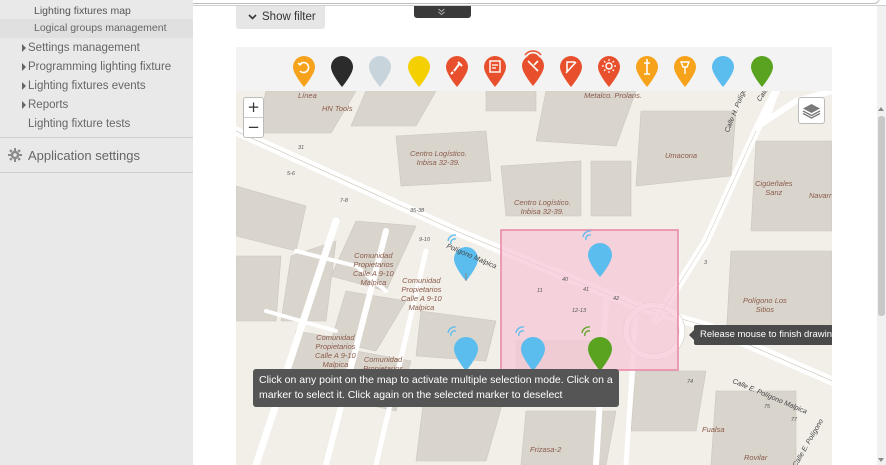 The width and height of the screenshot is (886, 465). What do you see at coordinates (301, 148) in the screenshot?
I see `map-number: 31` at bounding box center [301, 148].